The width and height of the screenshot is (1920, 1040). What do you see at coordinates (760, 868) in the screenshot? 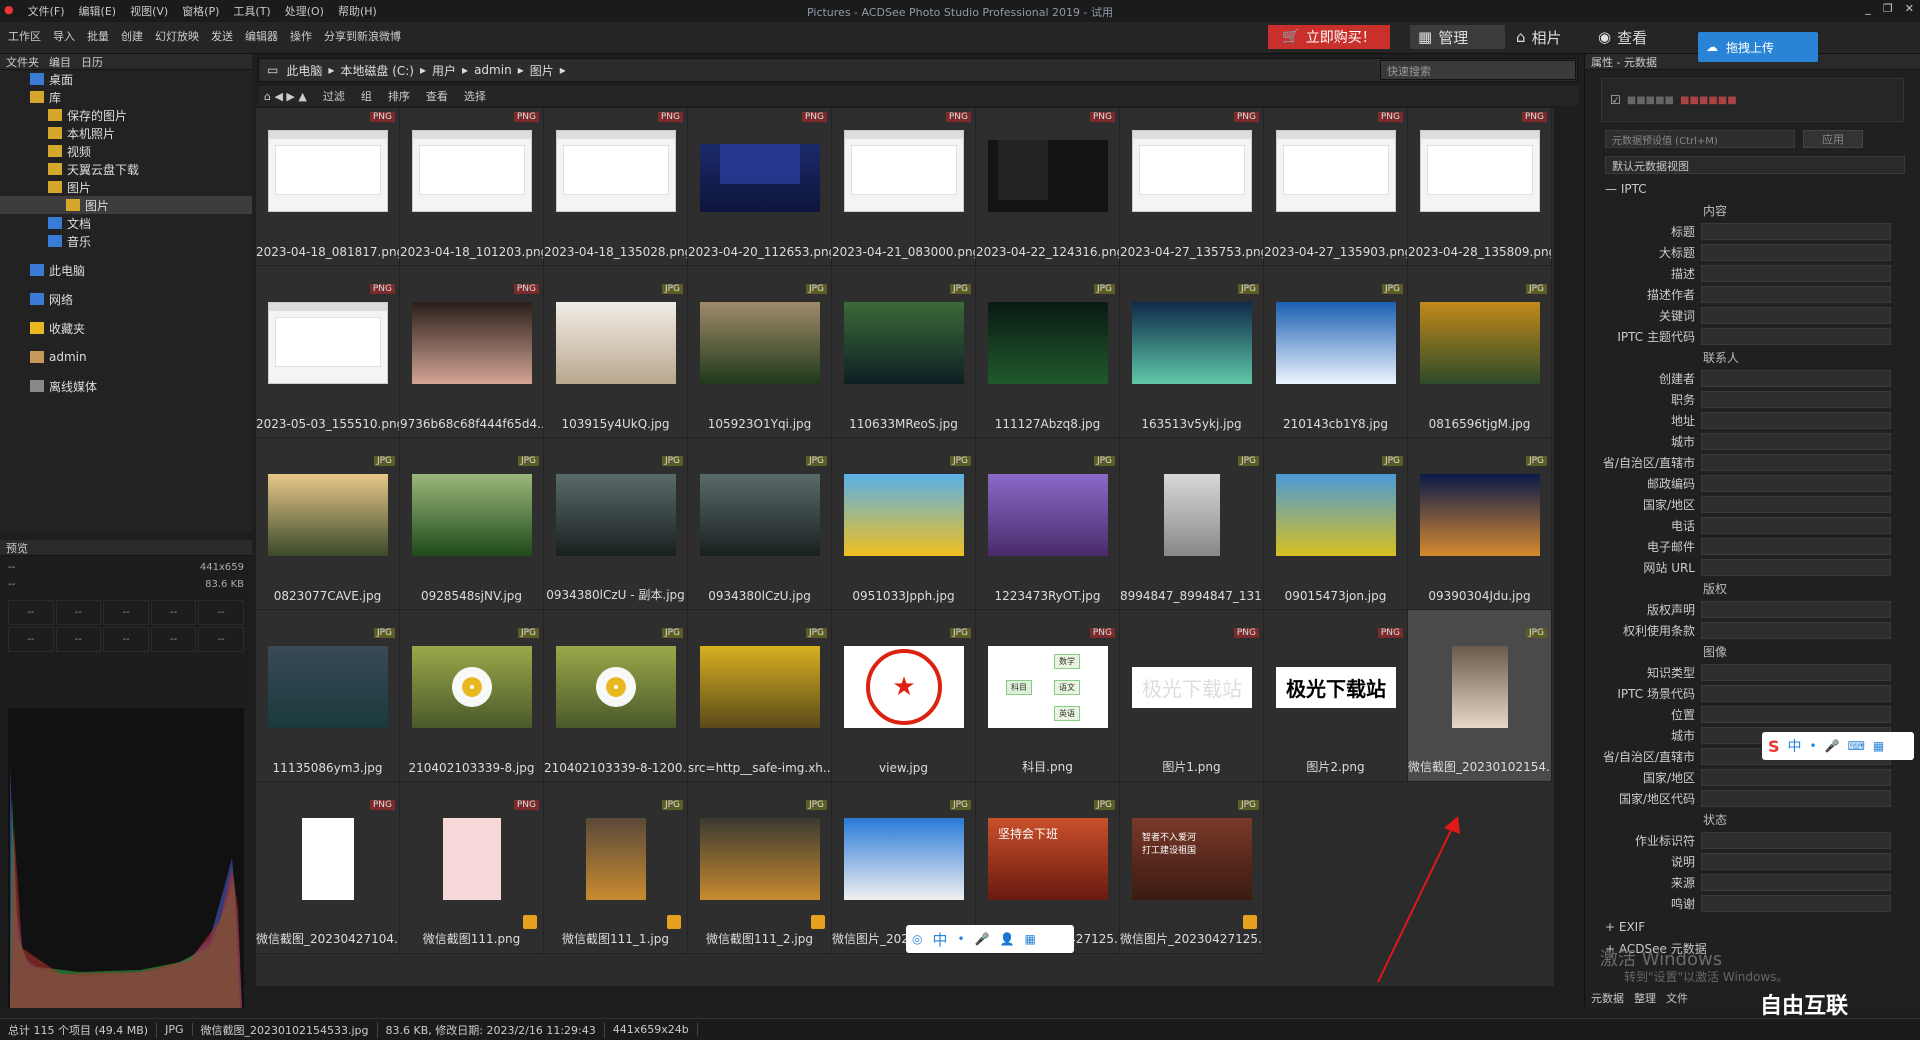
I see `file-thumbnail: JPG 微信截图111_2.jpg` at bounding box center [760, 868].